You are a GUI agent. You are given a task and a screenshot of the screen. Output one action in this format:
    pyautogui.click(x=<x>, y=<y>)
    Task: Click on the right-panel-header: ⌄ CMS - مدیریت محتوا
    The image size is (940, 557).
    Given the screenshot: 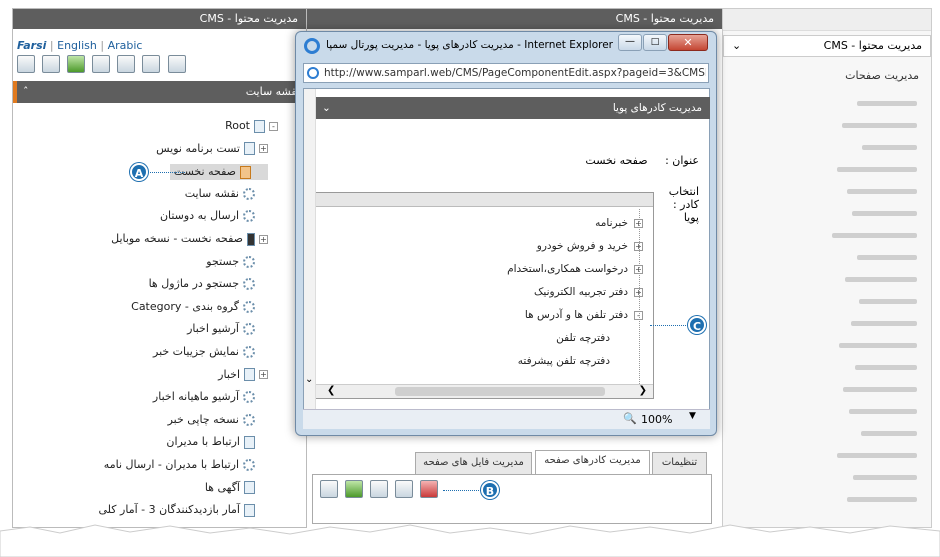 What is the action you would take?
    pyautogui.click(x=827, y=46)
    